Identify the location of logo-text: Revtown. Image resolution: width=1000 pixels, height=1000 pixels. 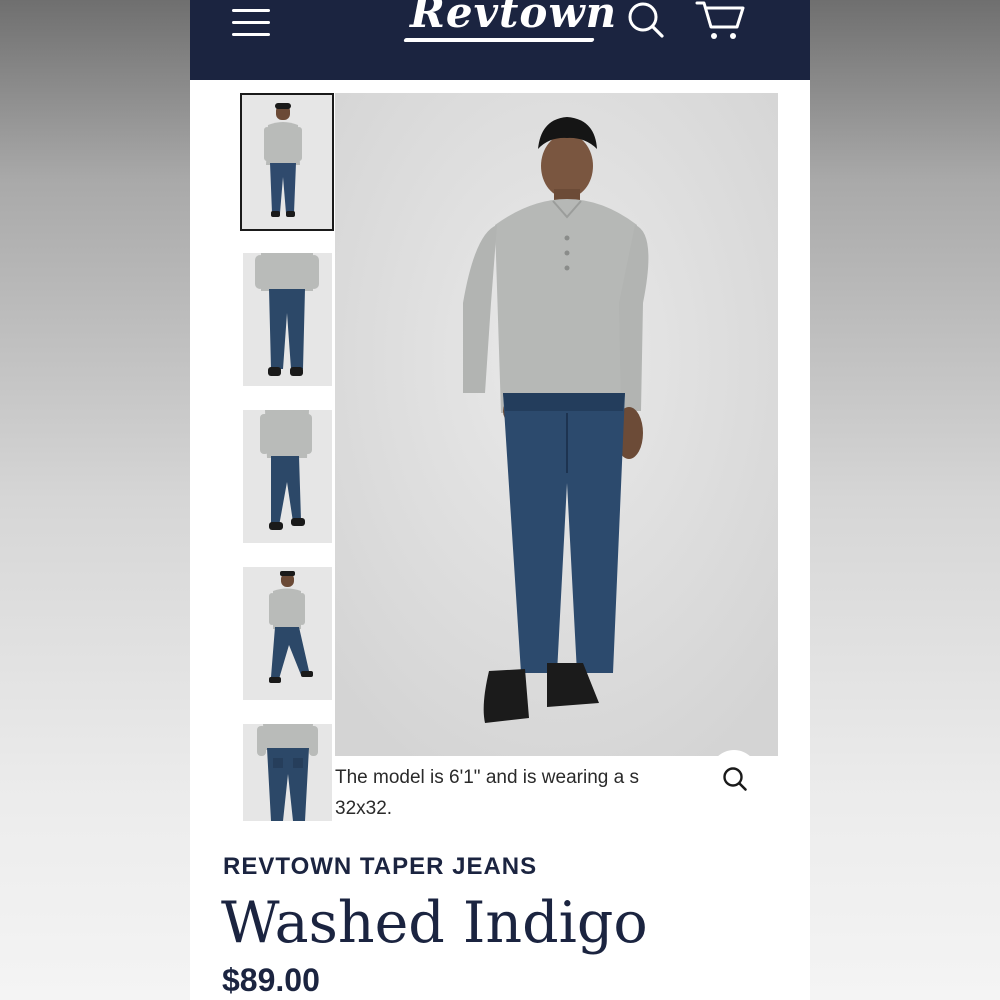
(514, 18).